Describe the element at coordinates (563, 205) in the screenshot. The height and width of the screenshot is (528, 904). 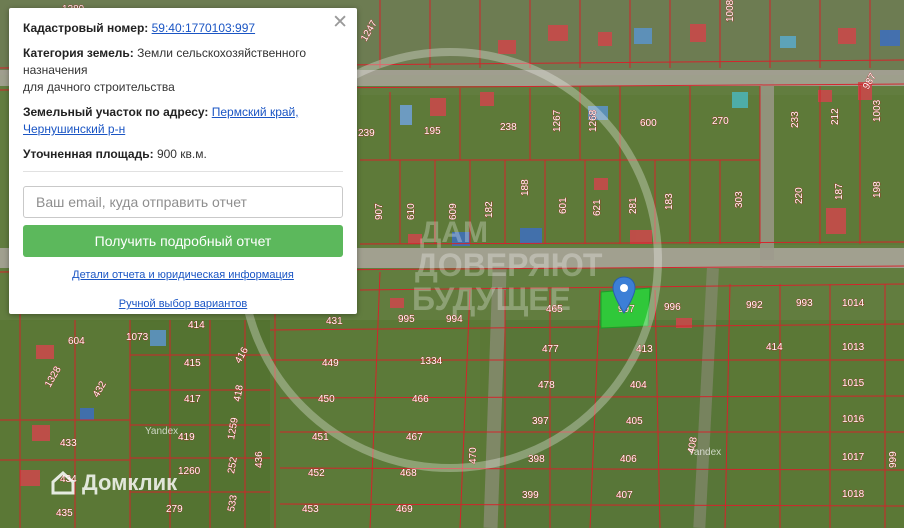
I see `plot-label: 601` at that location.